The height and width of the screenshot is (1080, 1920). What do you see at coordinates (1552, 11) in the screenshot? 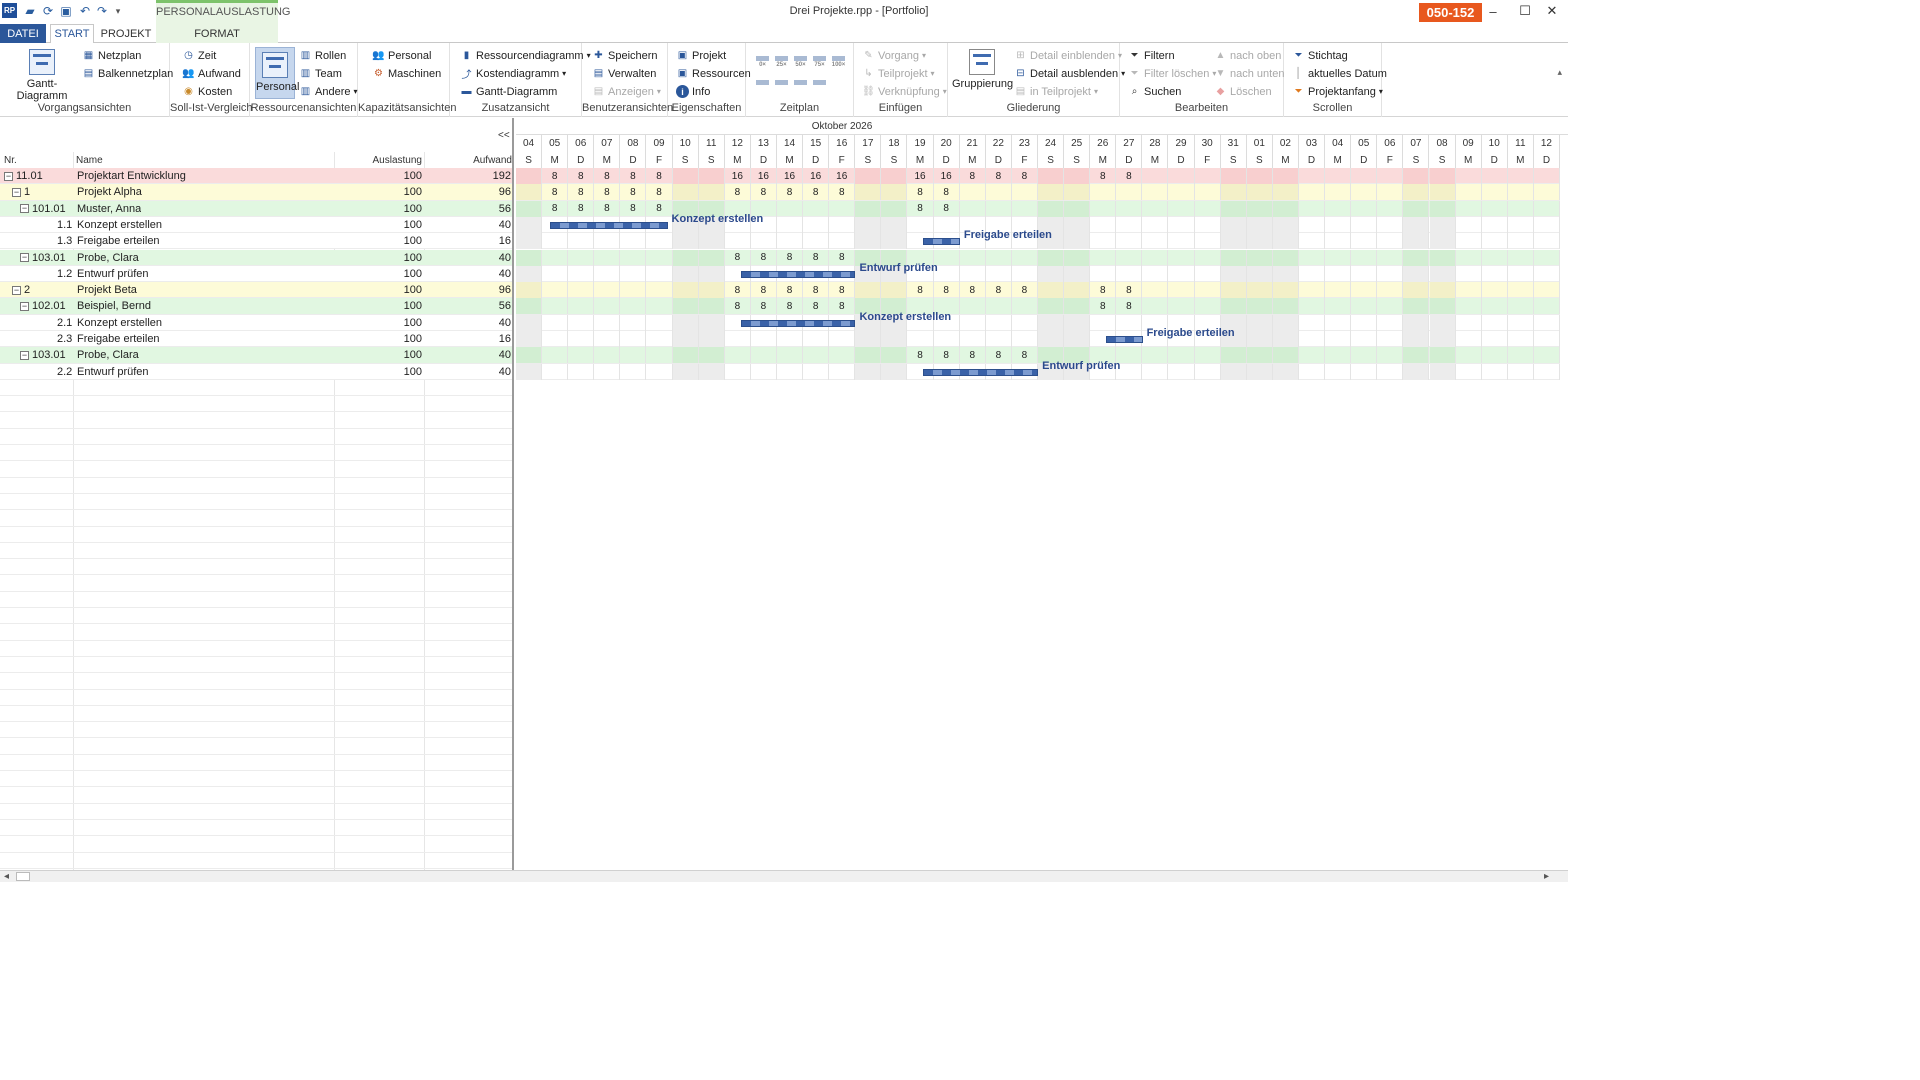
I see `close-button: ✕` at bounding box center [1552, 11].